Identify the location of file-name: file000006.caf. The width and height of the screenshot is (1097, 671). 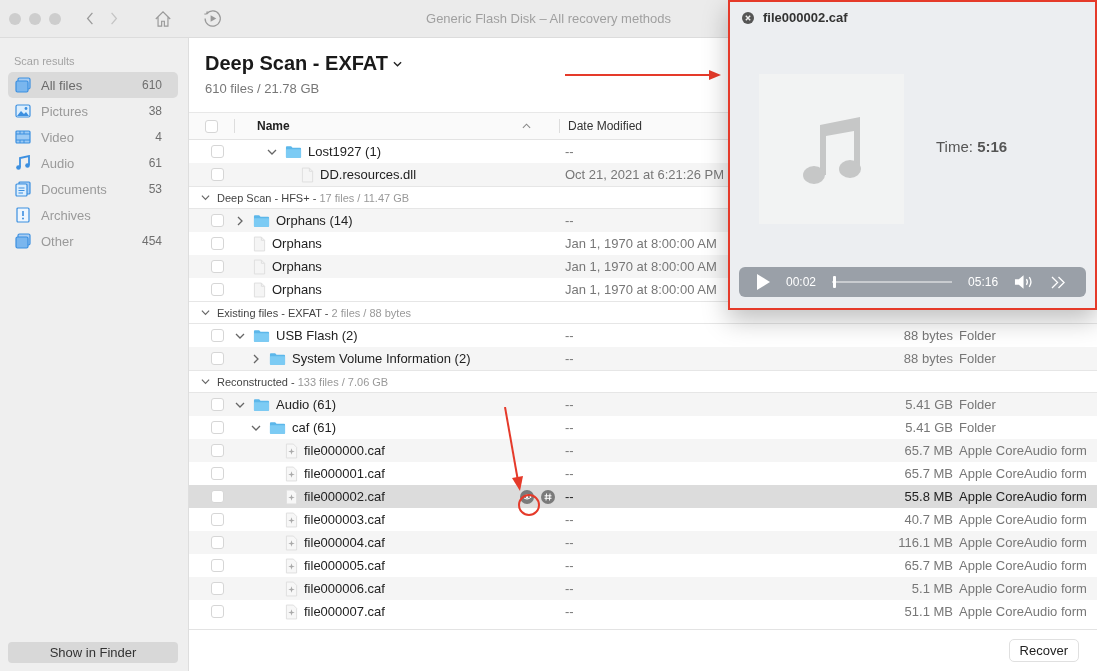
(344, 588).